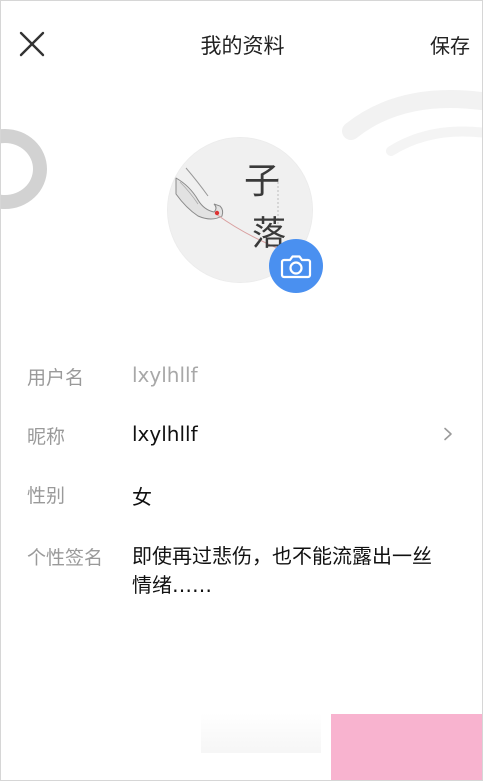 Image resolution: width=483 pixels, height=781 pixels. What do you see at coordinates (241, 437) in the screenshot?
I see `nickname-row: 昵称 lxylhllf` at bounding box center [241, 437].